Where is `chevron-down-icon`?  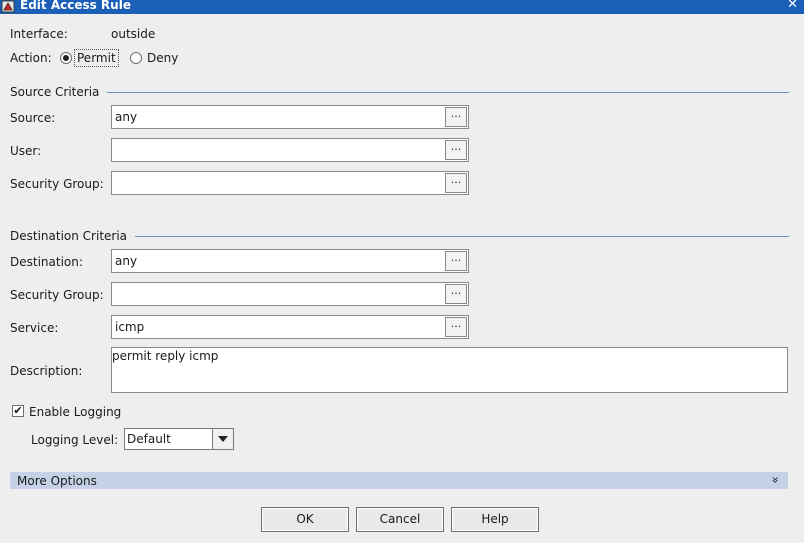
chevron-down-icon is located at coordinates (222, 439).